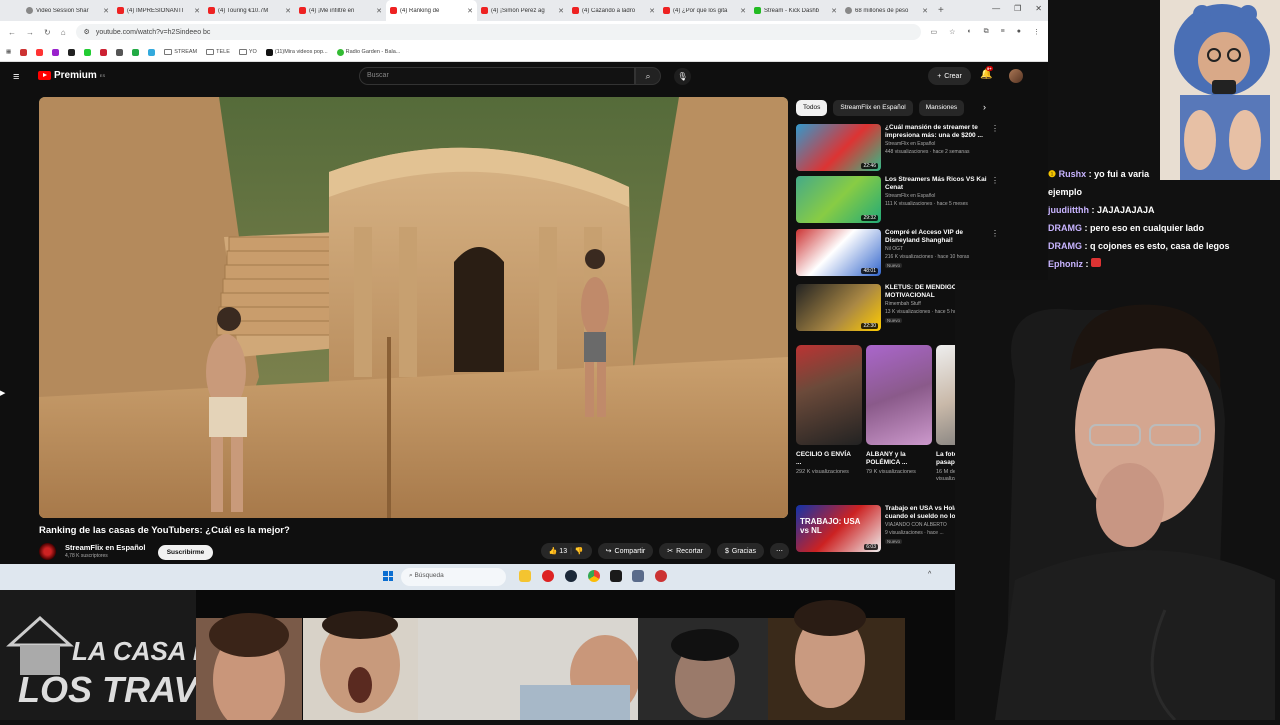 This screenshot has height=725, width=1280. What do you see at coordinates (88, 52) in the screenshot?
I see `kick-bookmark-icon` at bounding box center [88, 52].